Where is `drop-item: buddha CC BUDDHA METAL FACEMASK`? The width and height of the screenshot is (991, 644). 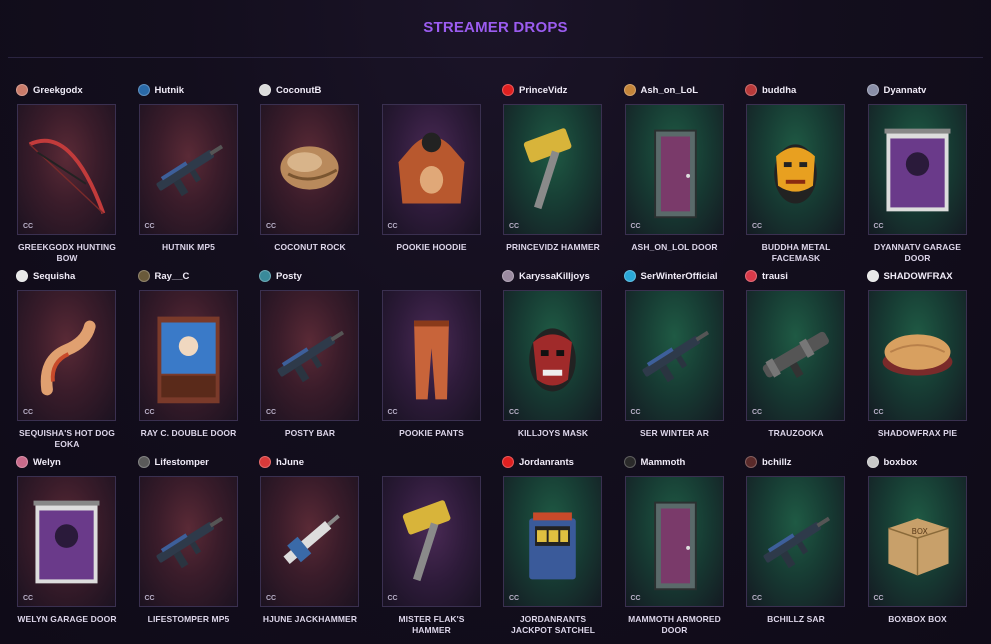 drop-item: buddha CC BUDDHA METAL FACEMASK is located at coordinates (804, 173).